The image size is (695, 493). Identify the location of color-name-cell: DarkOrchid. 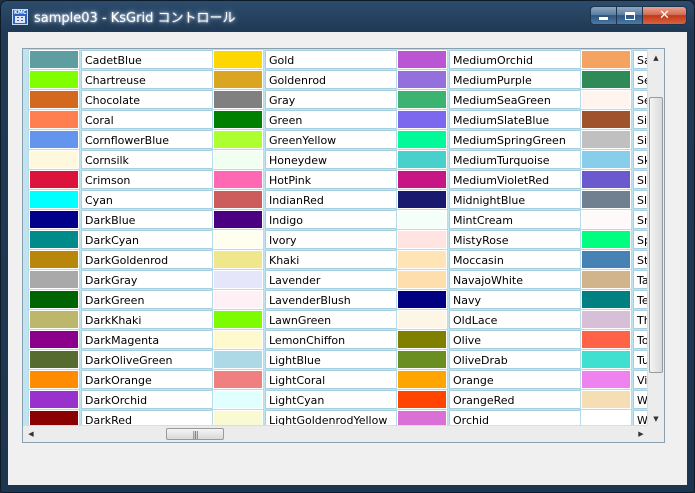
(147, 399).